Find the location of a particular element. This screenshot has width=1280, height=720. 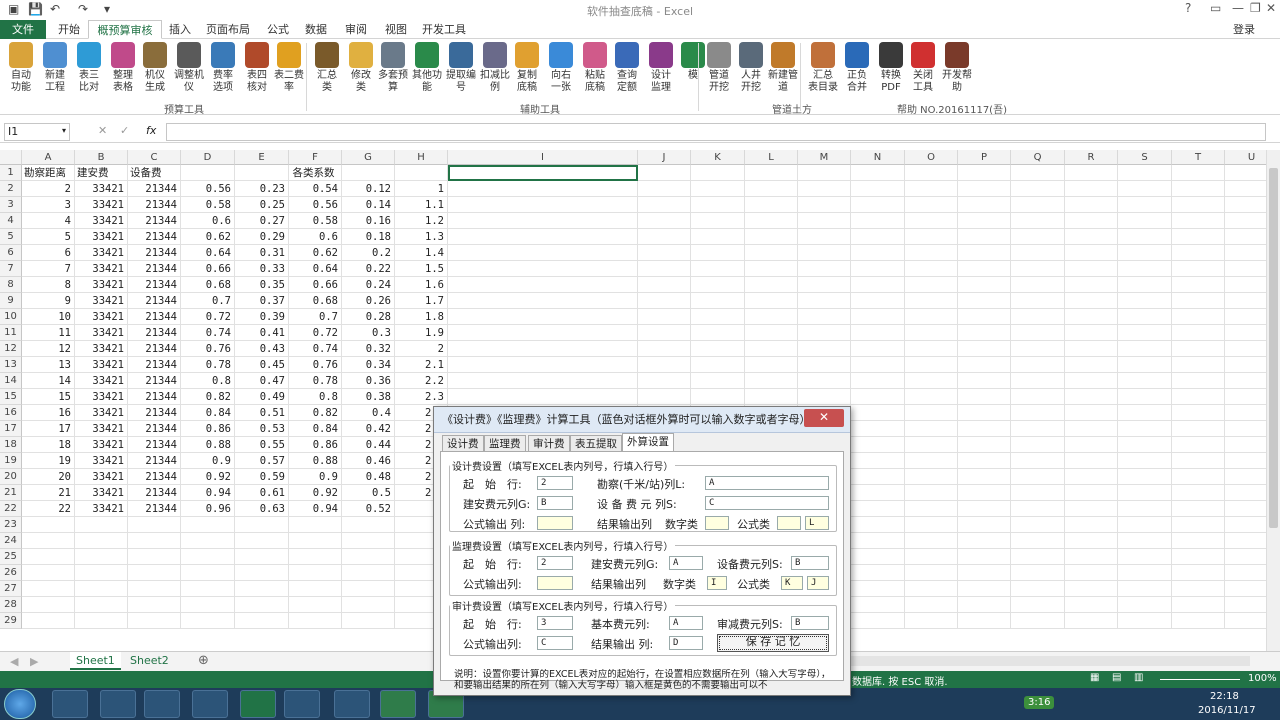

cell-R23 is located at coordinates (1091, 525).